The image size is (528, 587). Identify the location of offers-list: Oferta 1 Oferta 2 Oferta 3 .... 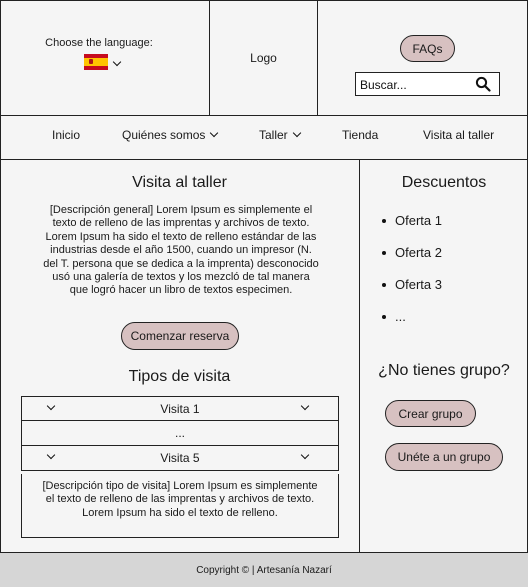
(412, 277).